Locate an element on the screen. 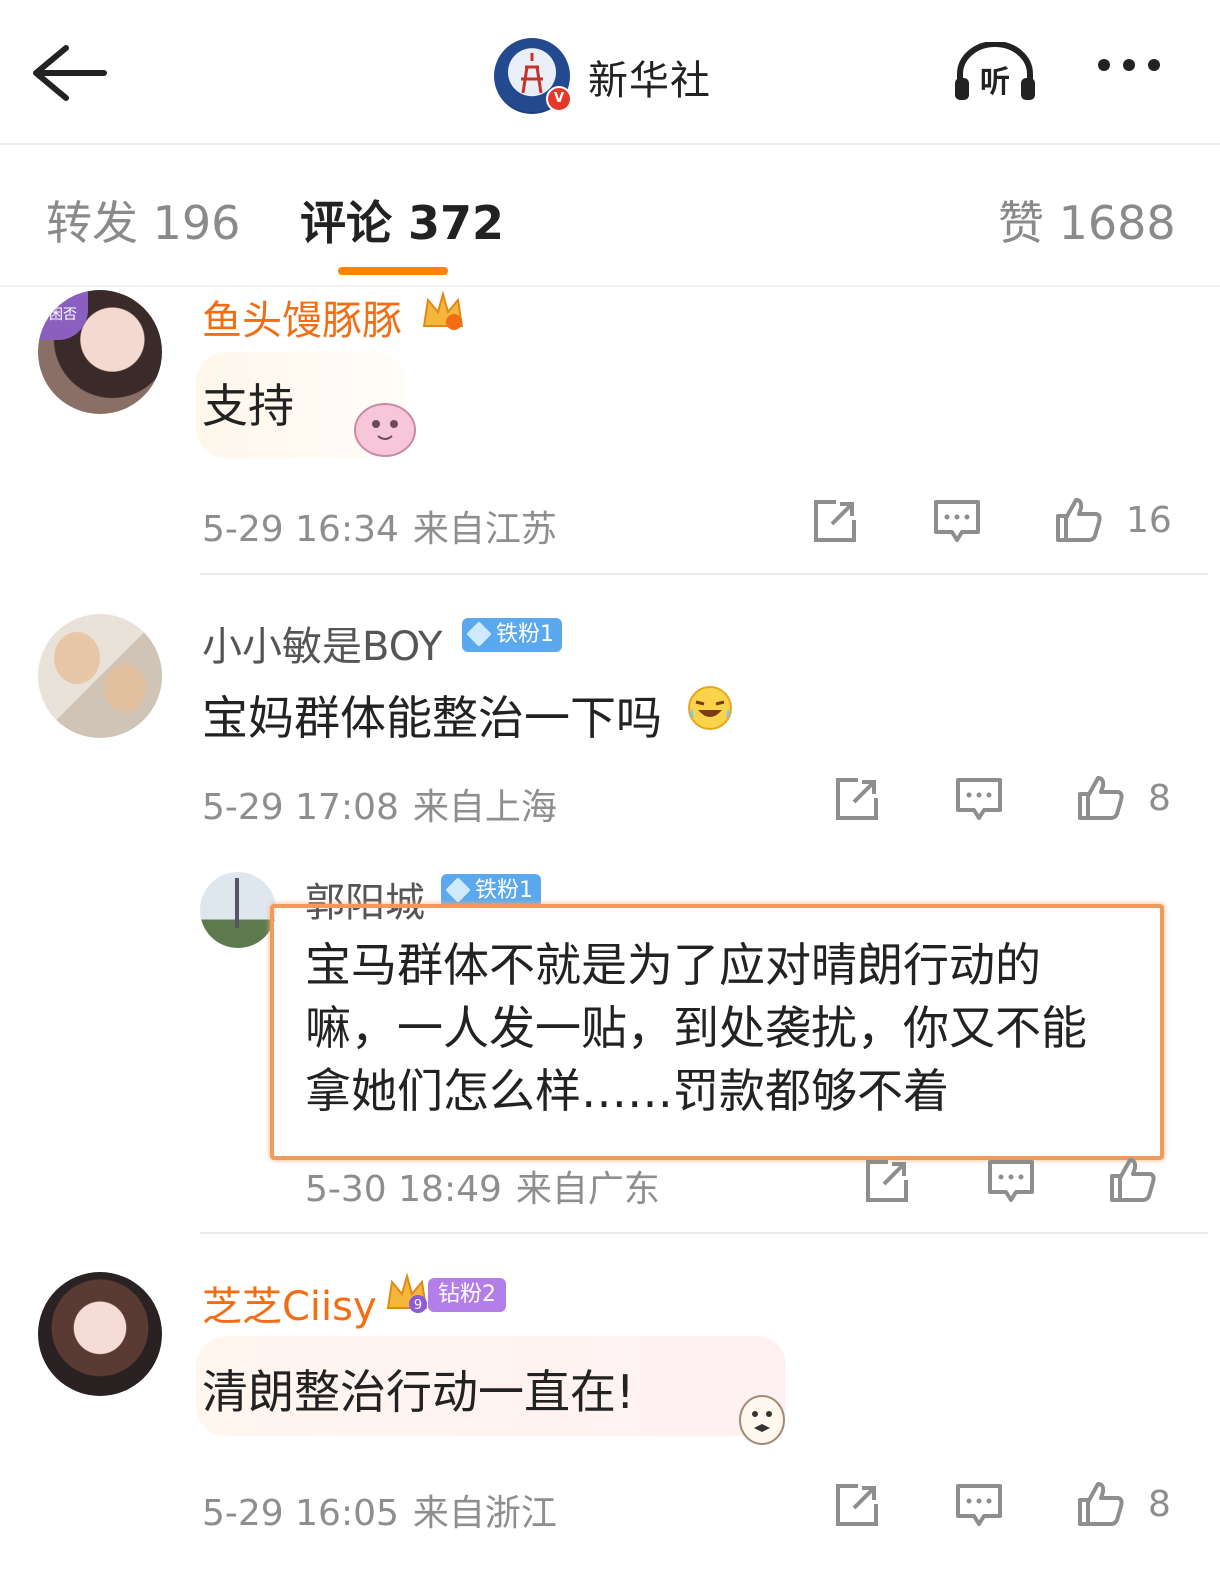 Image resolution: width=1220 pixels, height=1583 pixels. comment-location: 来自江苏 is located at coordinates (484, 529).